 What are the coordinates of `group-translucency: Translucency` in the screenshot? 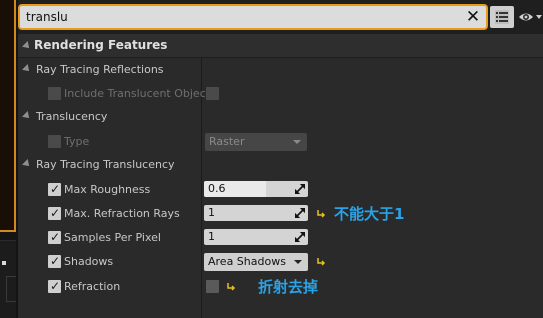 It's located at (280, 117).